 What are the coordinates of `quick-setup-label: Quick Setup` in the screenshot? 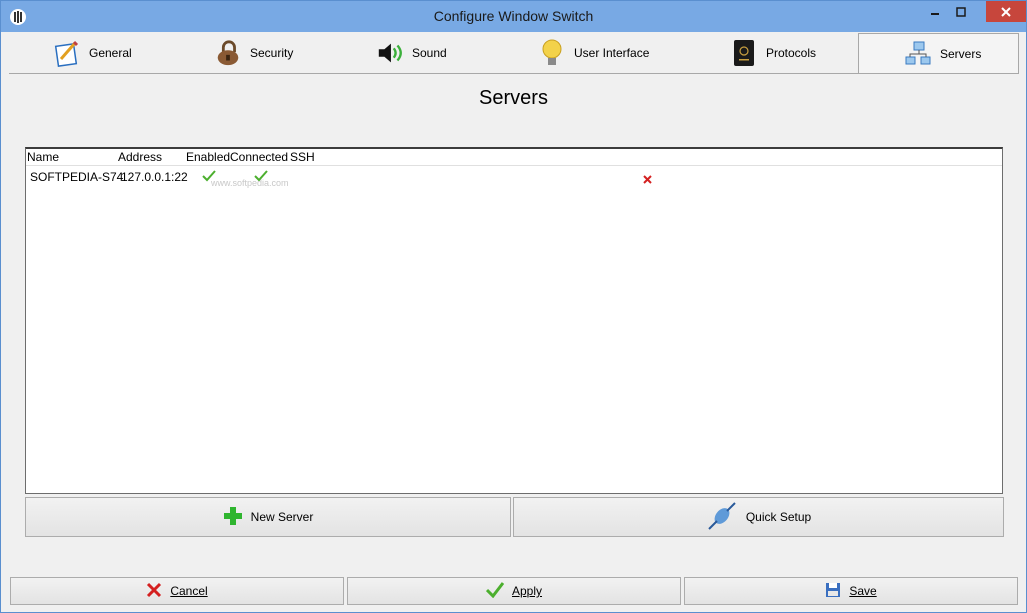 It's located at (778, 517).